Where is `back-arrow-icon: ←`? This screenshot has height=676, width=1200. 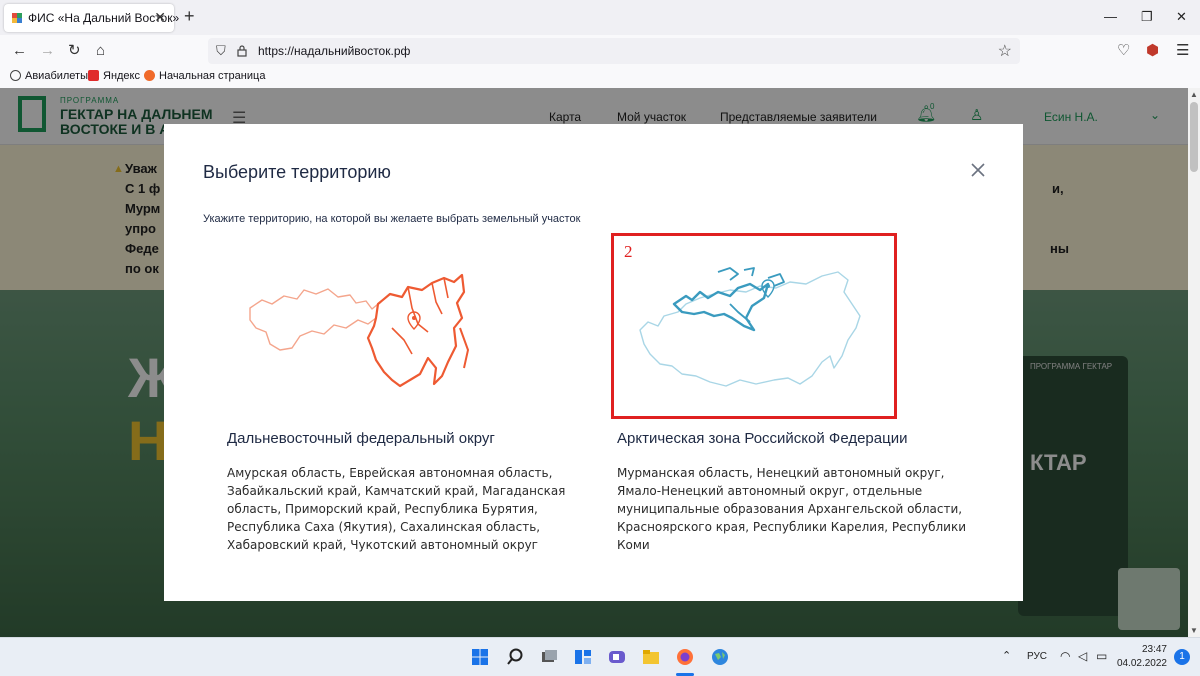 back-arrow-icon: ← is located at coordinates (19, 51).